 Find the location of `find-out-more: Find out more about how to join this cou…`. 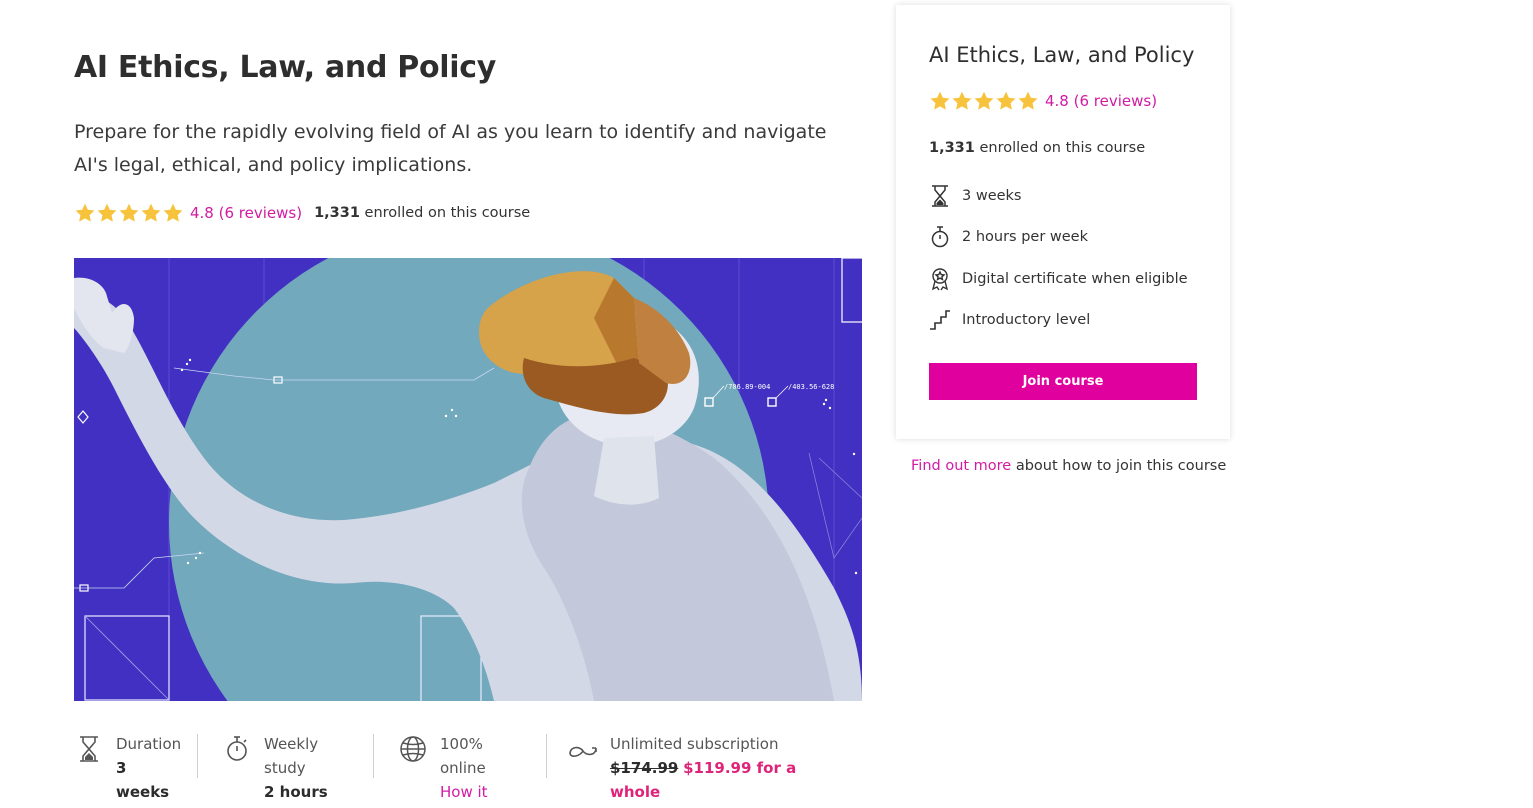

find-out-more: Find out more about how to join this cou… is located at coordinates (1068, 466).